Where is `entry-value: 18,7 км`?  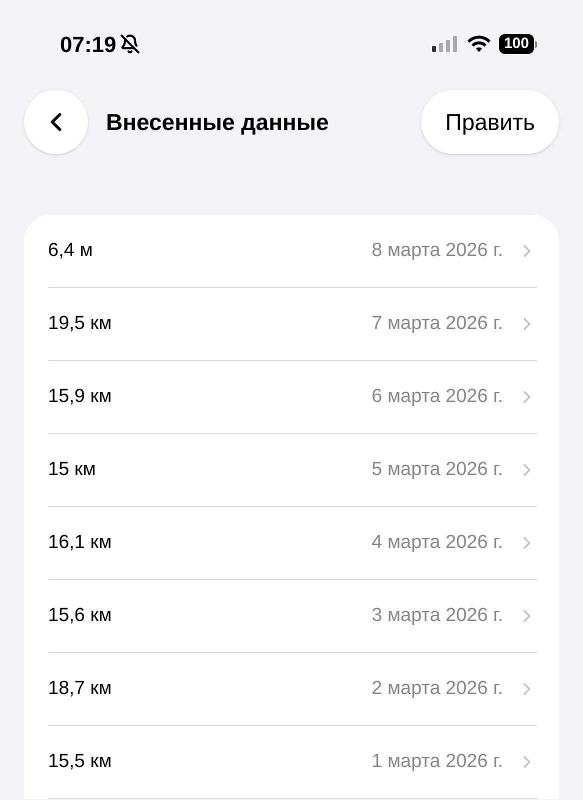
entry-value: 18,7 км is located at coordinates (80, 688).